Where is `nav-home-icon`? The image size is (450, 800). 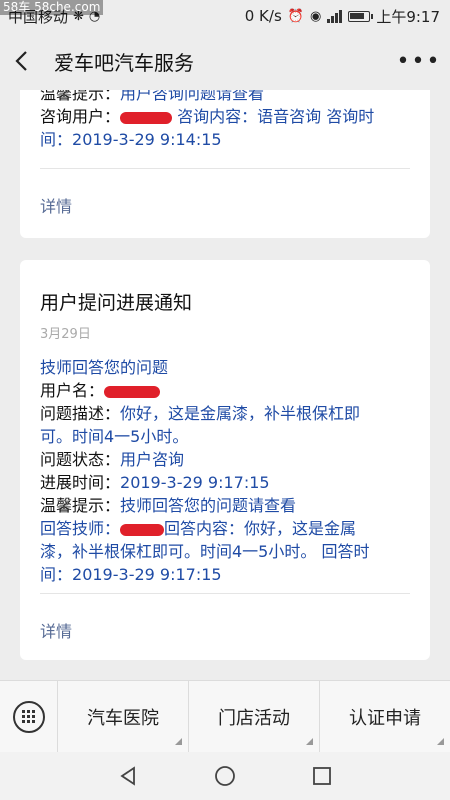 nav-home-icon is located at coordinates (225, 776).